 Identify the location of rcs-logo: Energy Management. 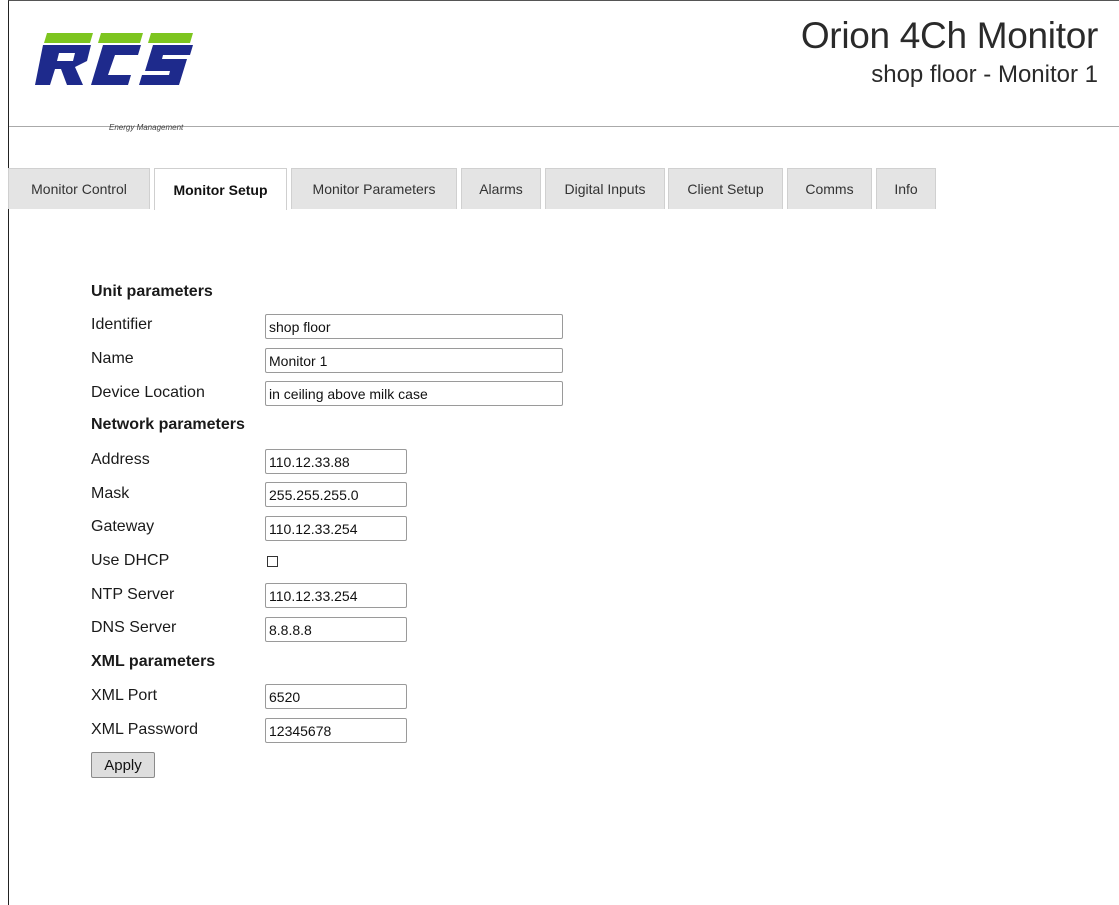
(120, 81).